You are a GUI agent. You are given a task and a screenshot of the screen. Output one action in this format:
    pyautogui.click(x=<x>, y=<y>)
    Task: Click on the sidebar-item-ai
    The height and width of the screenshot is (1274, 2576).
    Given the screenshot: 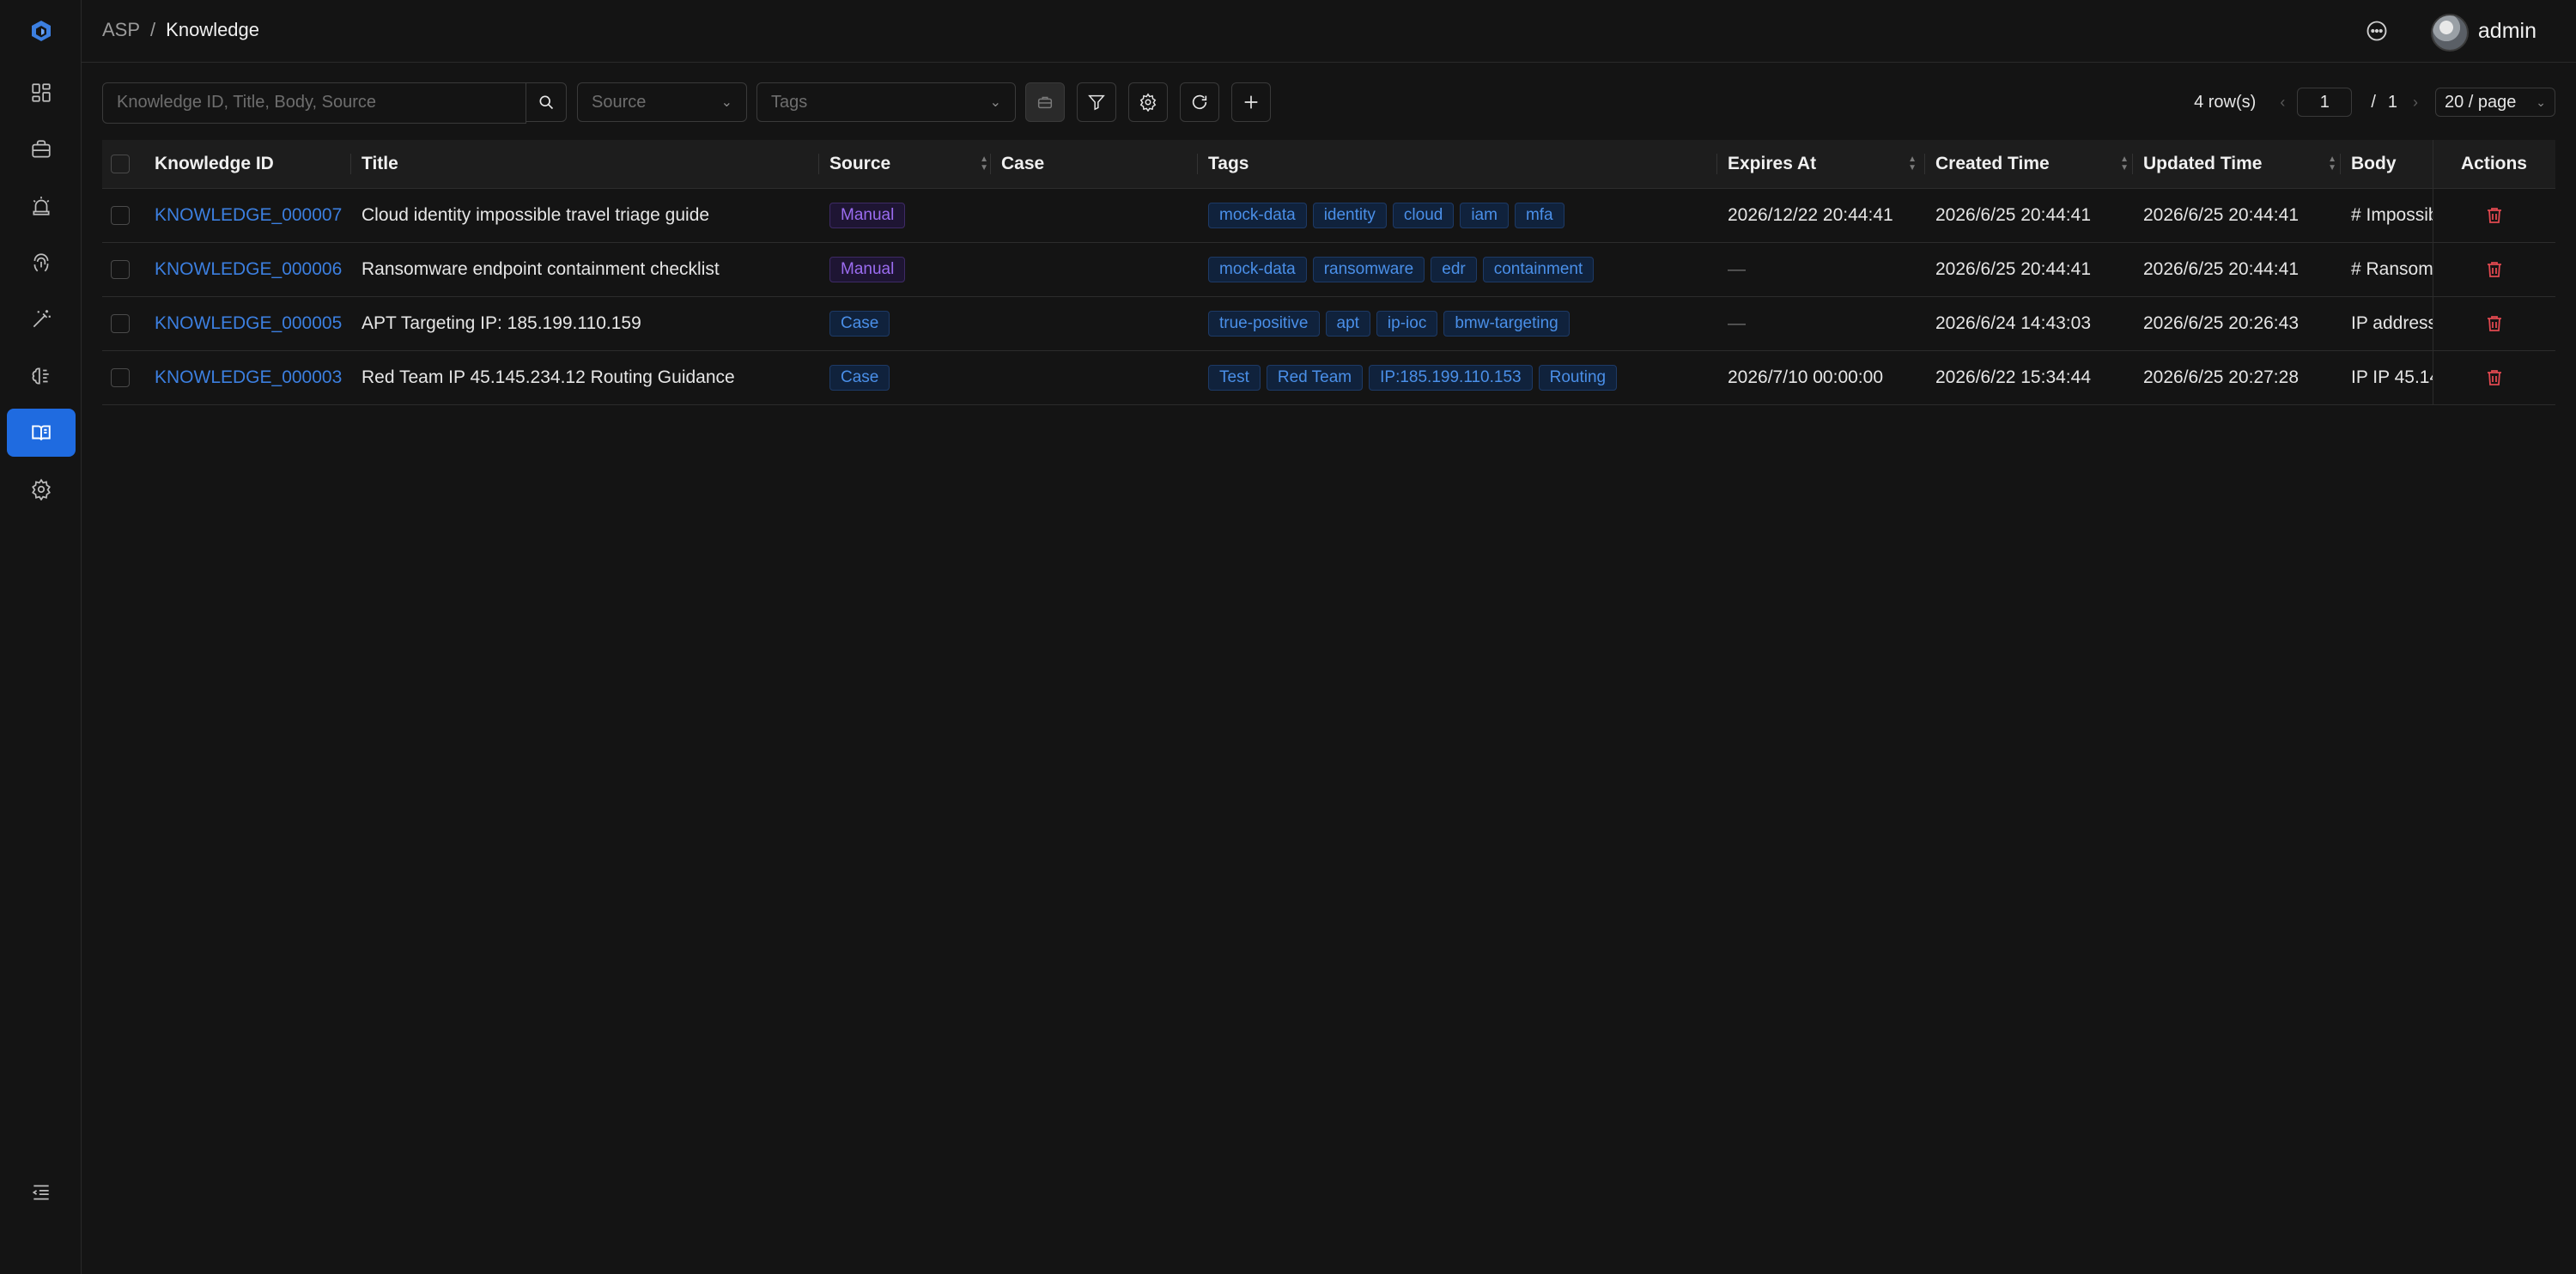 What is the action you would take?
    pyautogui.click(x=41, y=376)
    